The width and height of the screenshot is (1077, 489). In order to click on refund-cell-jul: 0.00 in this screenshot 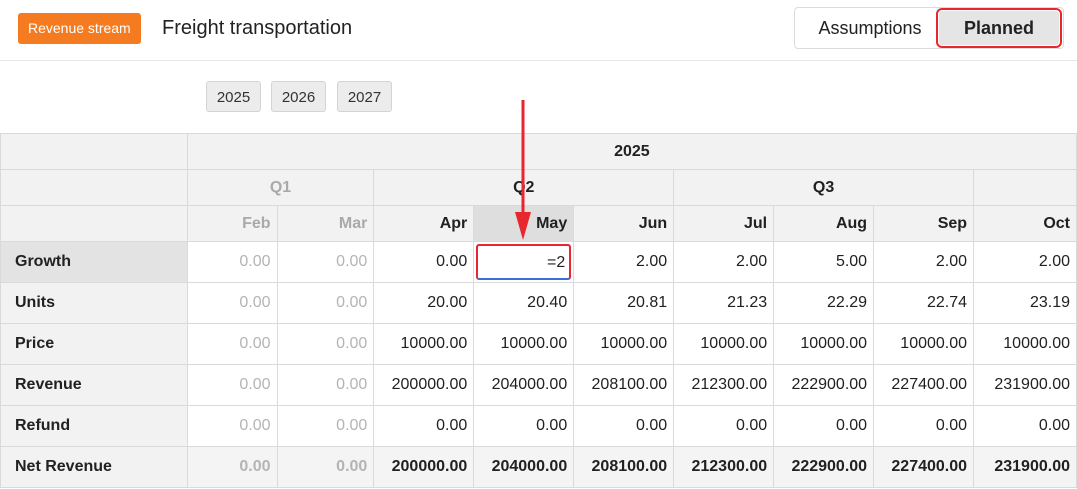, I will do `click(724, 426)`.